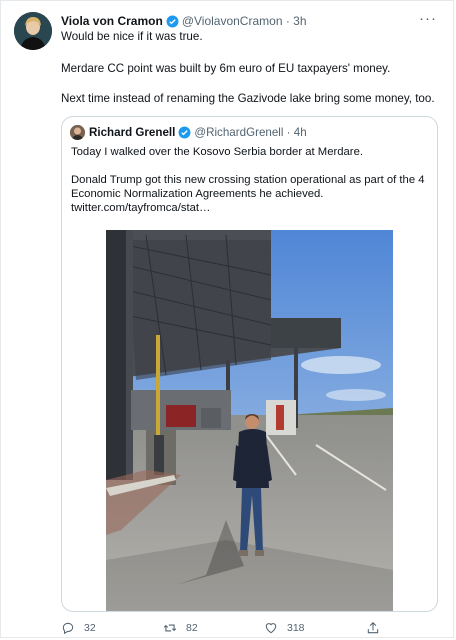 The image size is (456, 640). I want to click on quoted-time: 4h, so click(300, 132).